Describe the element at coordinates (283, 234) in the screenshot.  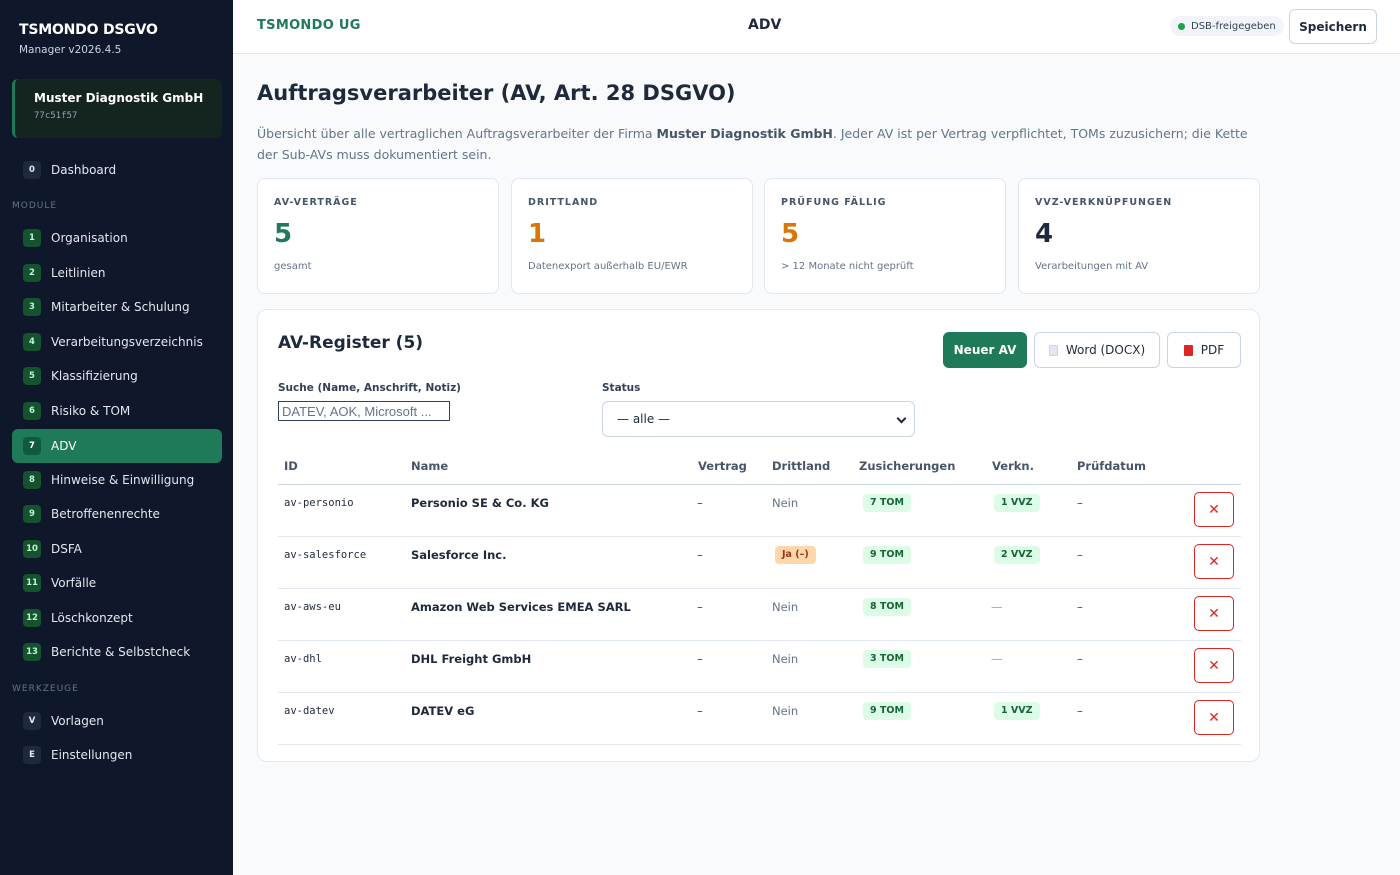
I see `stat-value: 5` at that location.